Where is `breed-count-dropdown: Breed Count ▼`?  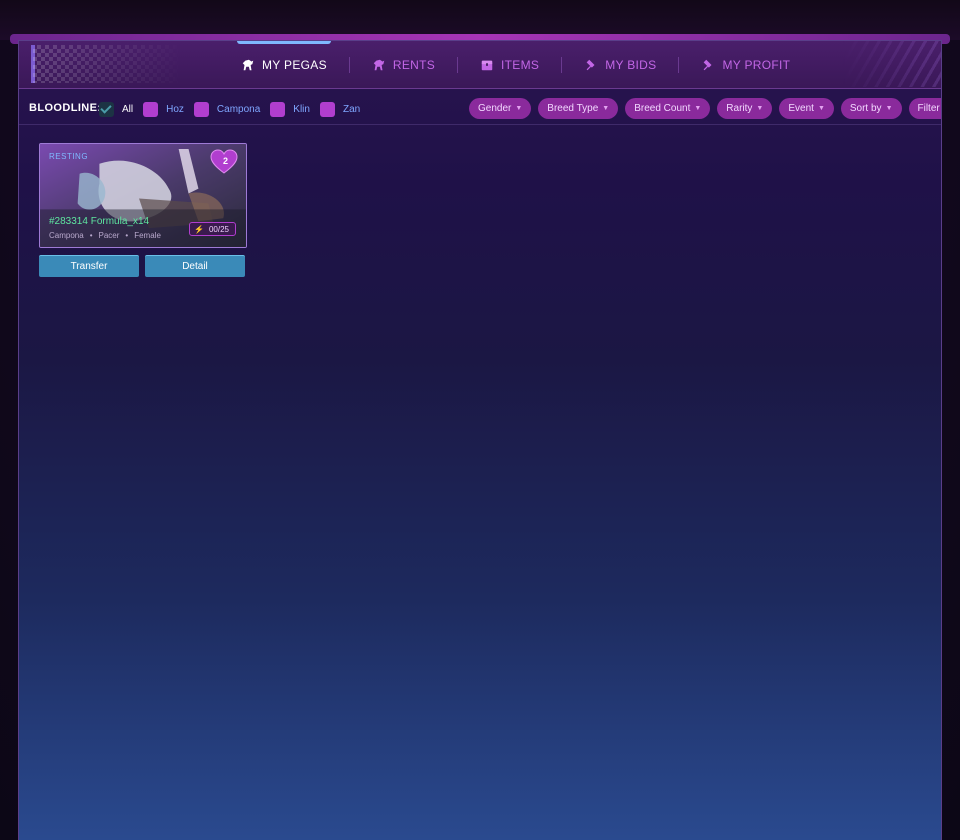
breed-count-dropdown: Breed Count ▼ is located at coordinates (668, 108).